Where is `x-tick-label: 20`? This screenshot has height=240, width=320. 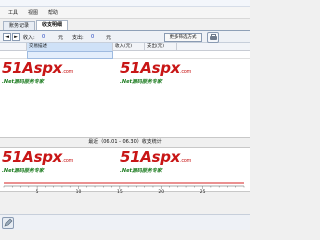 x-tick-label: 20 is located at coordinates (161, 191).